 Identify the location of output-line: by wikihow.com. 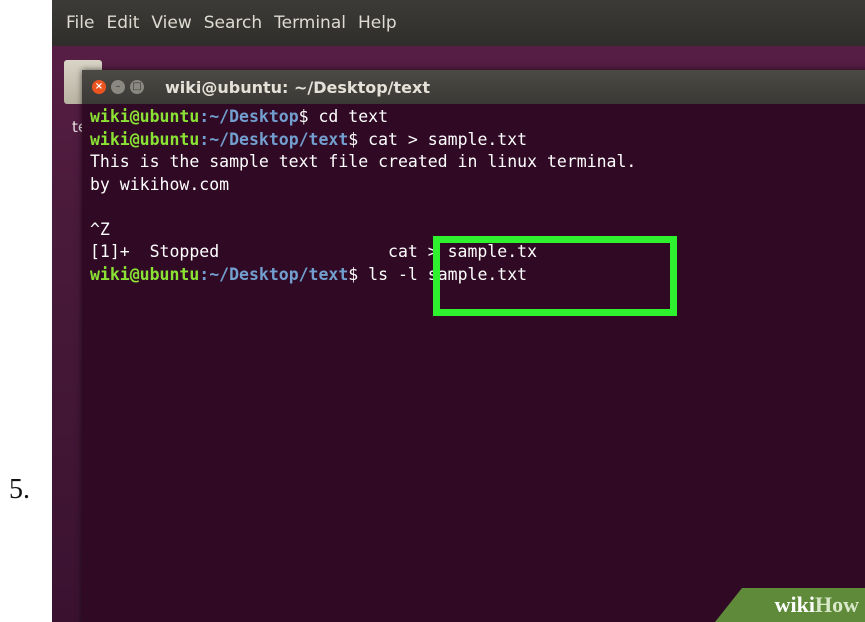
(160, 184).